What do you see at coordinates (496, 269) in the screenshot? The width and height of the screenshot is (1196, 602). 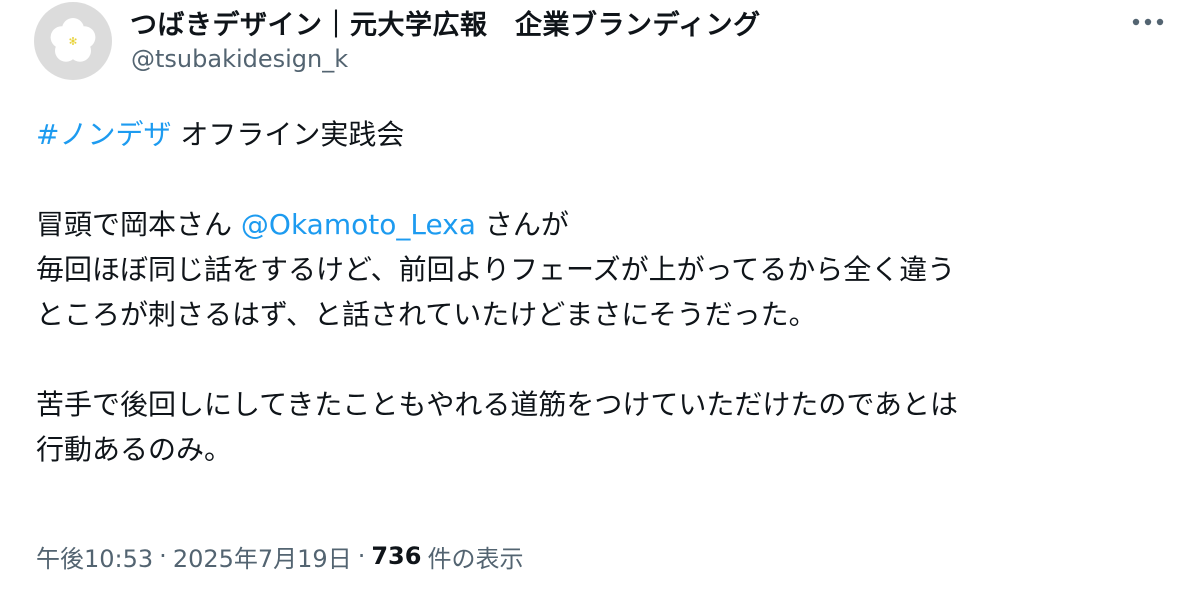 I see `tweet-line-3: 毎回ほぼ同じ話をするけど、前回よりフェーズが上がってるから全く違う` at bounding box center [496, 269].